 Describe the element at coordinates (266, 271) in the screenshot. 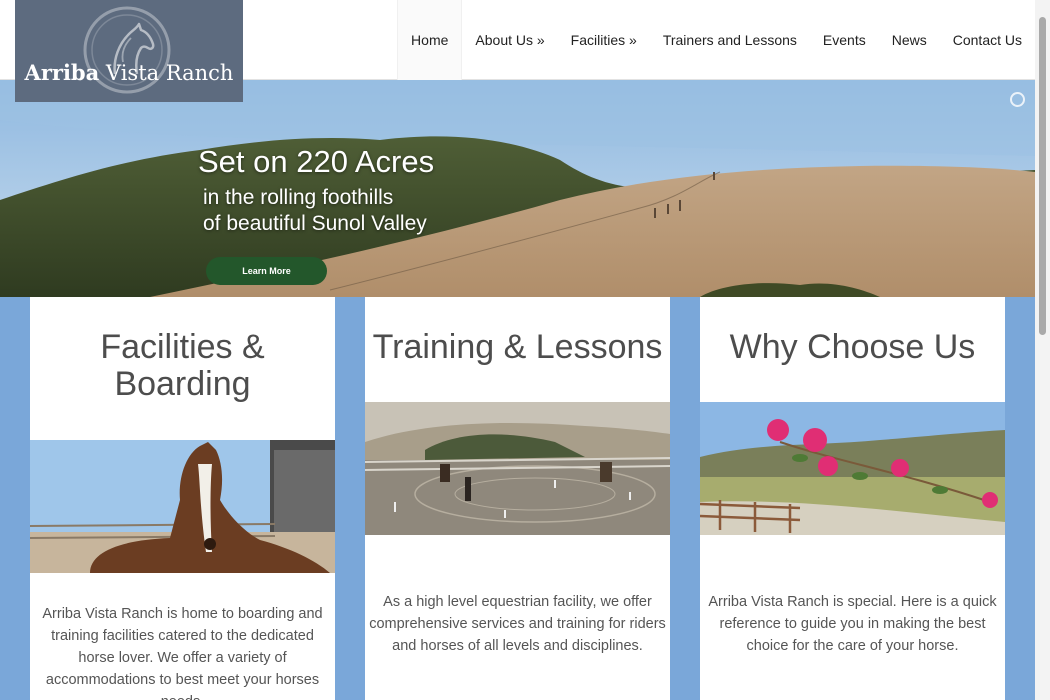

I see `learn-more-button: Learn More` at that location.